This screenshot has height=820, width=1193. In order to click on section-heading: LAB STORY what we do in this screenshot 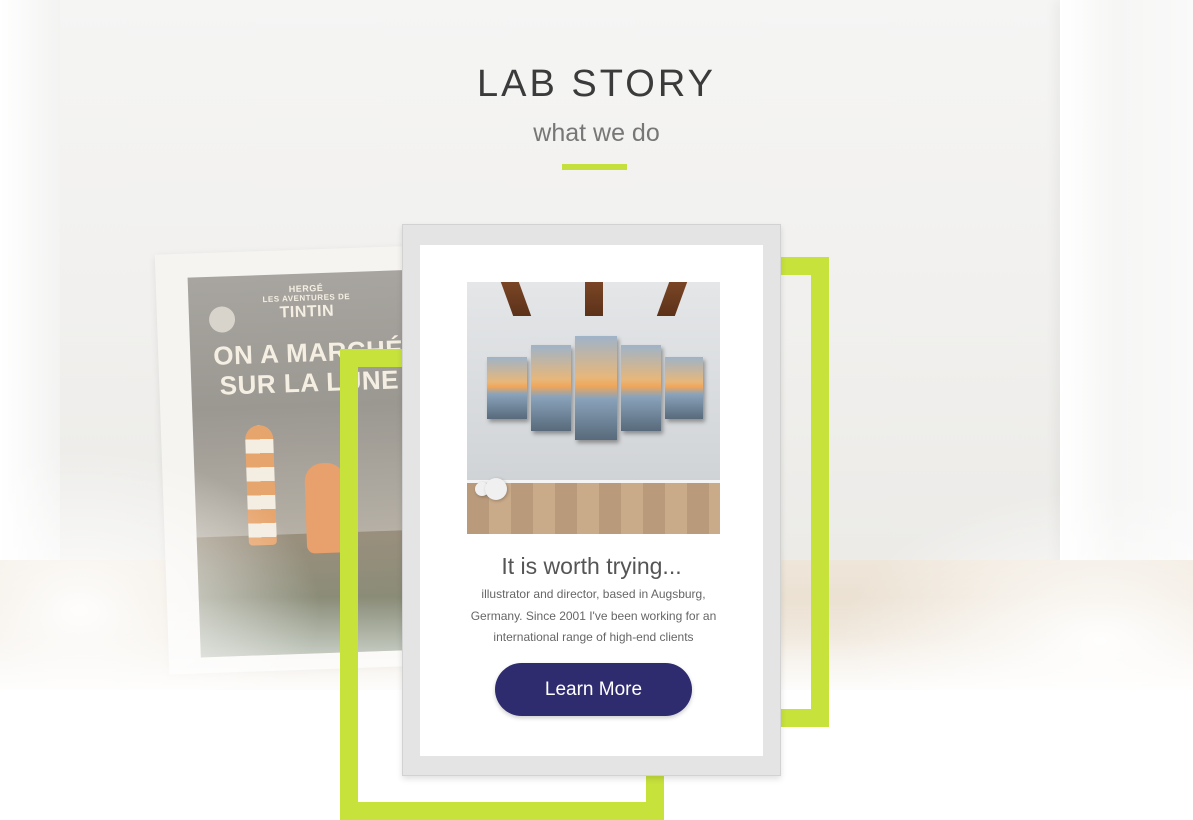, I will do `click(596, 104)`.